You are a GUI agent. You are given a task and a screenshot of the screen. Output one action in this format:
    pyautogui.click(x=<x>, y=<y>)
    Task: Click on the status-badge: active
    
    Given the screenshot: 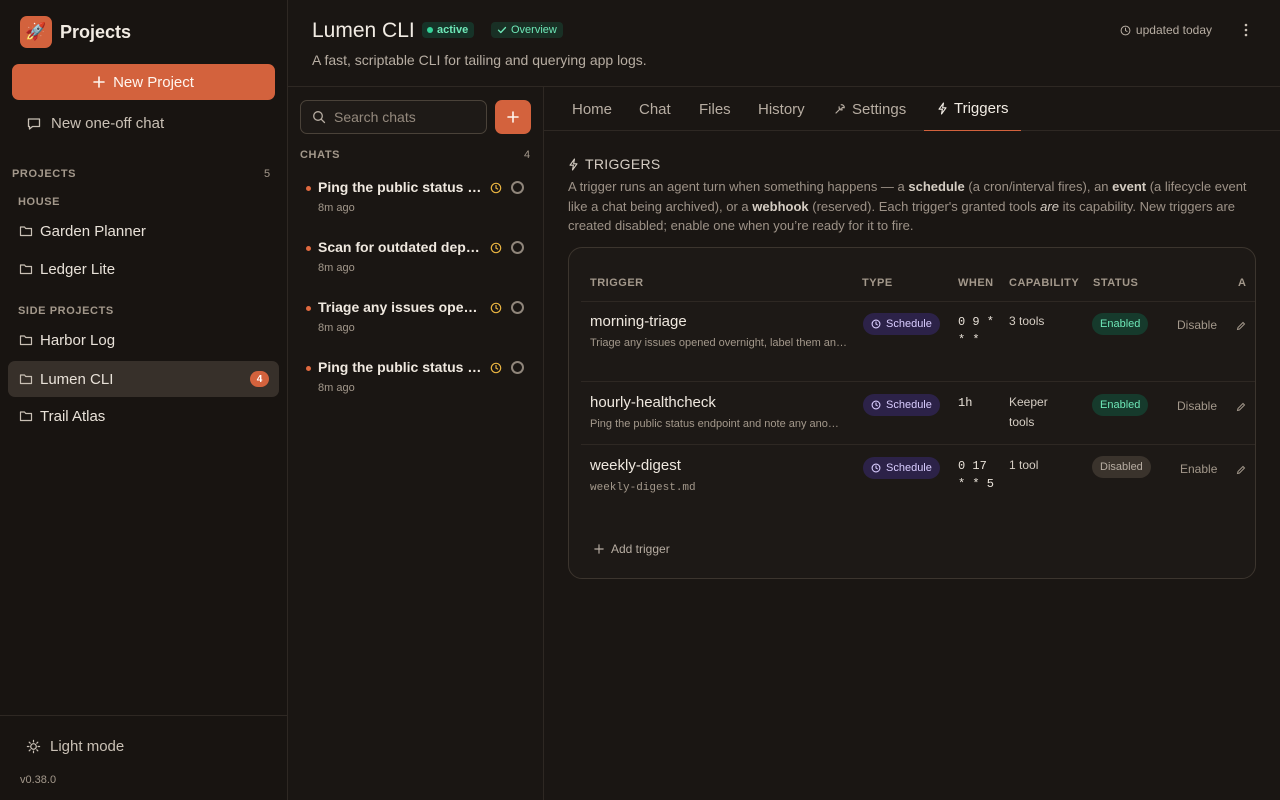 What is the action you would take?
    pyautogui.click(x=448, y=30)
    